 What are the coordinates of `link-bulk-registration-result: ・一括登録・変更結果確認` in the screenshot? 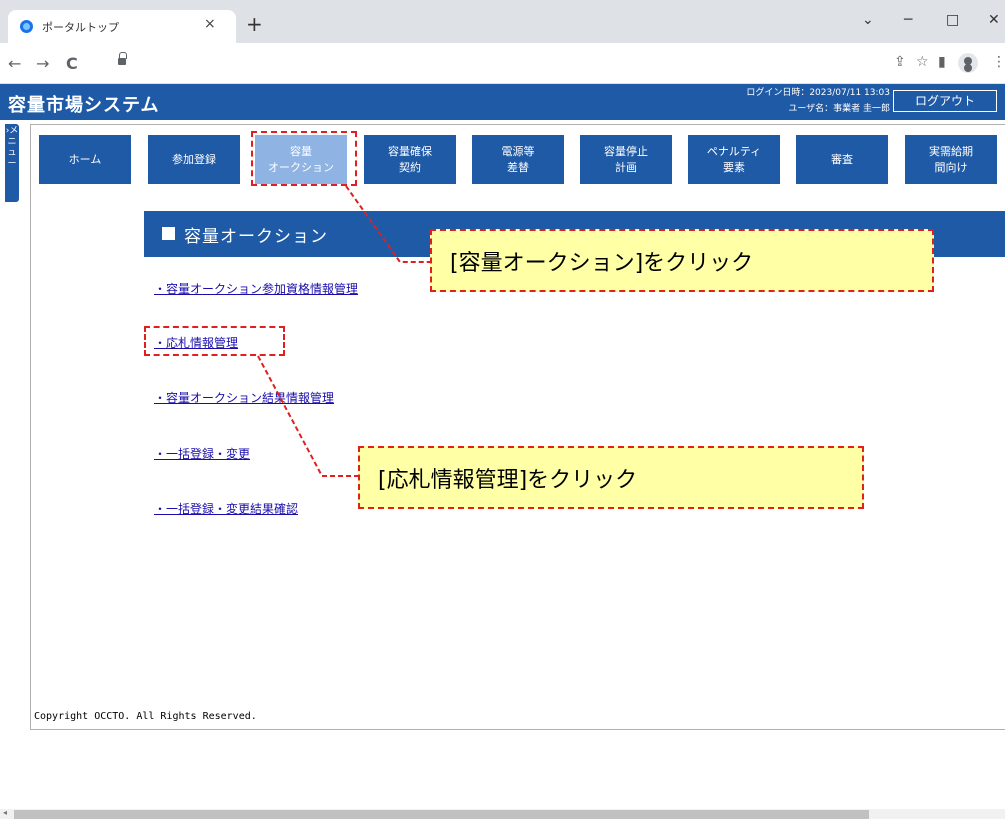 It's located at (226, 508).